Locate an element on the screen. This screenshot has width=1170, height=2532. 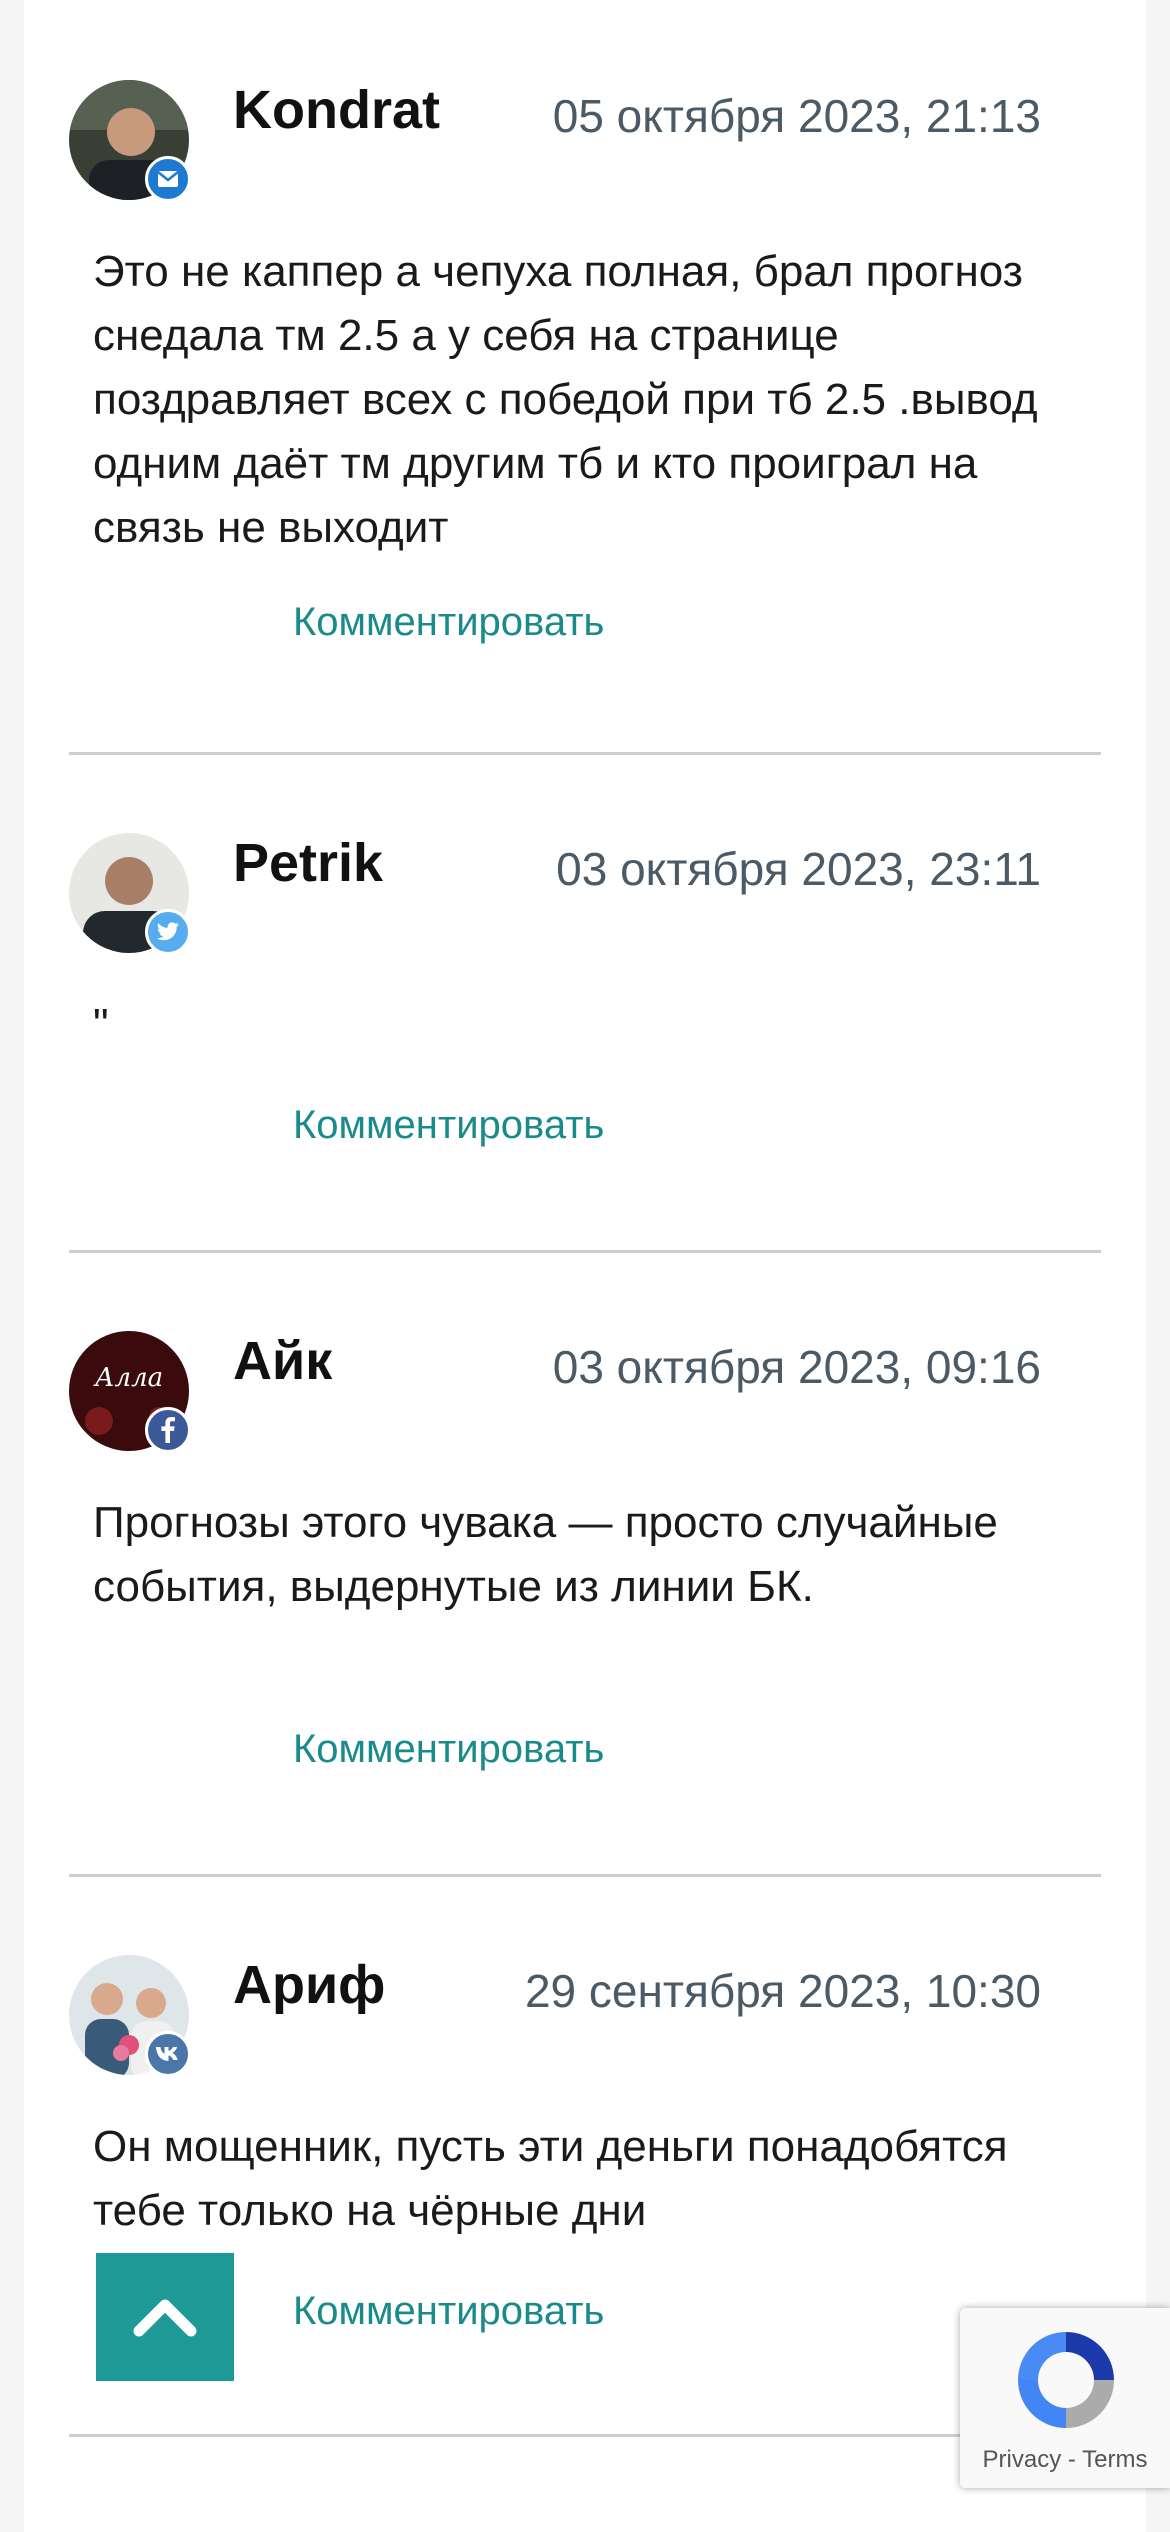
scroll-top-button is located at coordinates (165, 2317).